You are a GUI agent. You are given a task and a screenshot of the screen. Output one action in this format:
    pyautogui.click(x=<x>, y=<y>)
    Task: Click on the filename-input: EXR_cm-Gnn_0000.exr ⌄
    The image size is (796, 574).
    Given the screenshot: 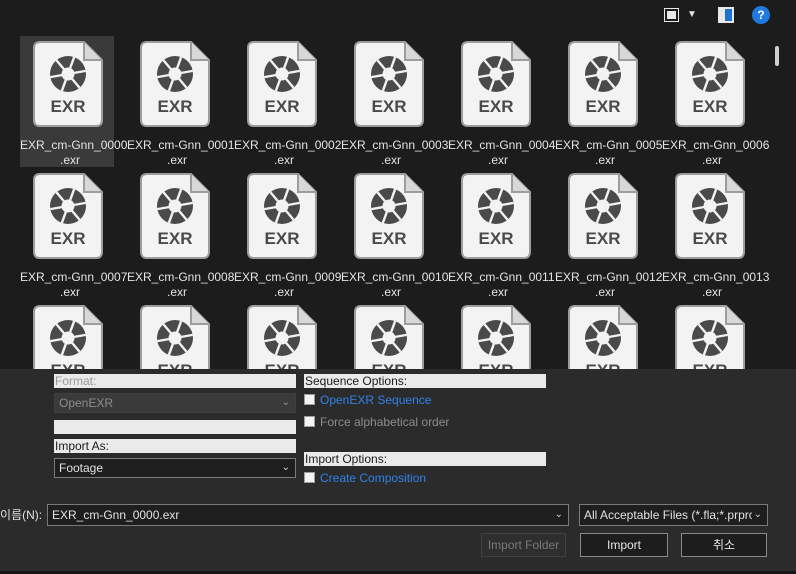 What is the action you would take?
    pyautogui.click(x=308, y=515)
    